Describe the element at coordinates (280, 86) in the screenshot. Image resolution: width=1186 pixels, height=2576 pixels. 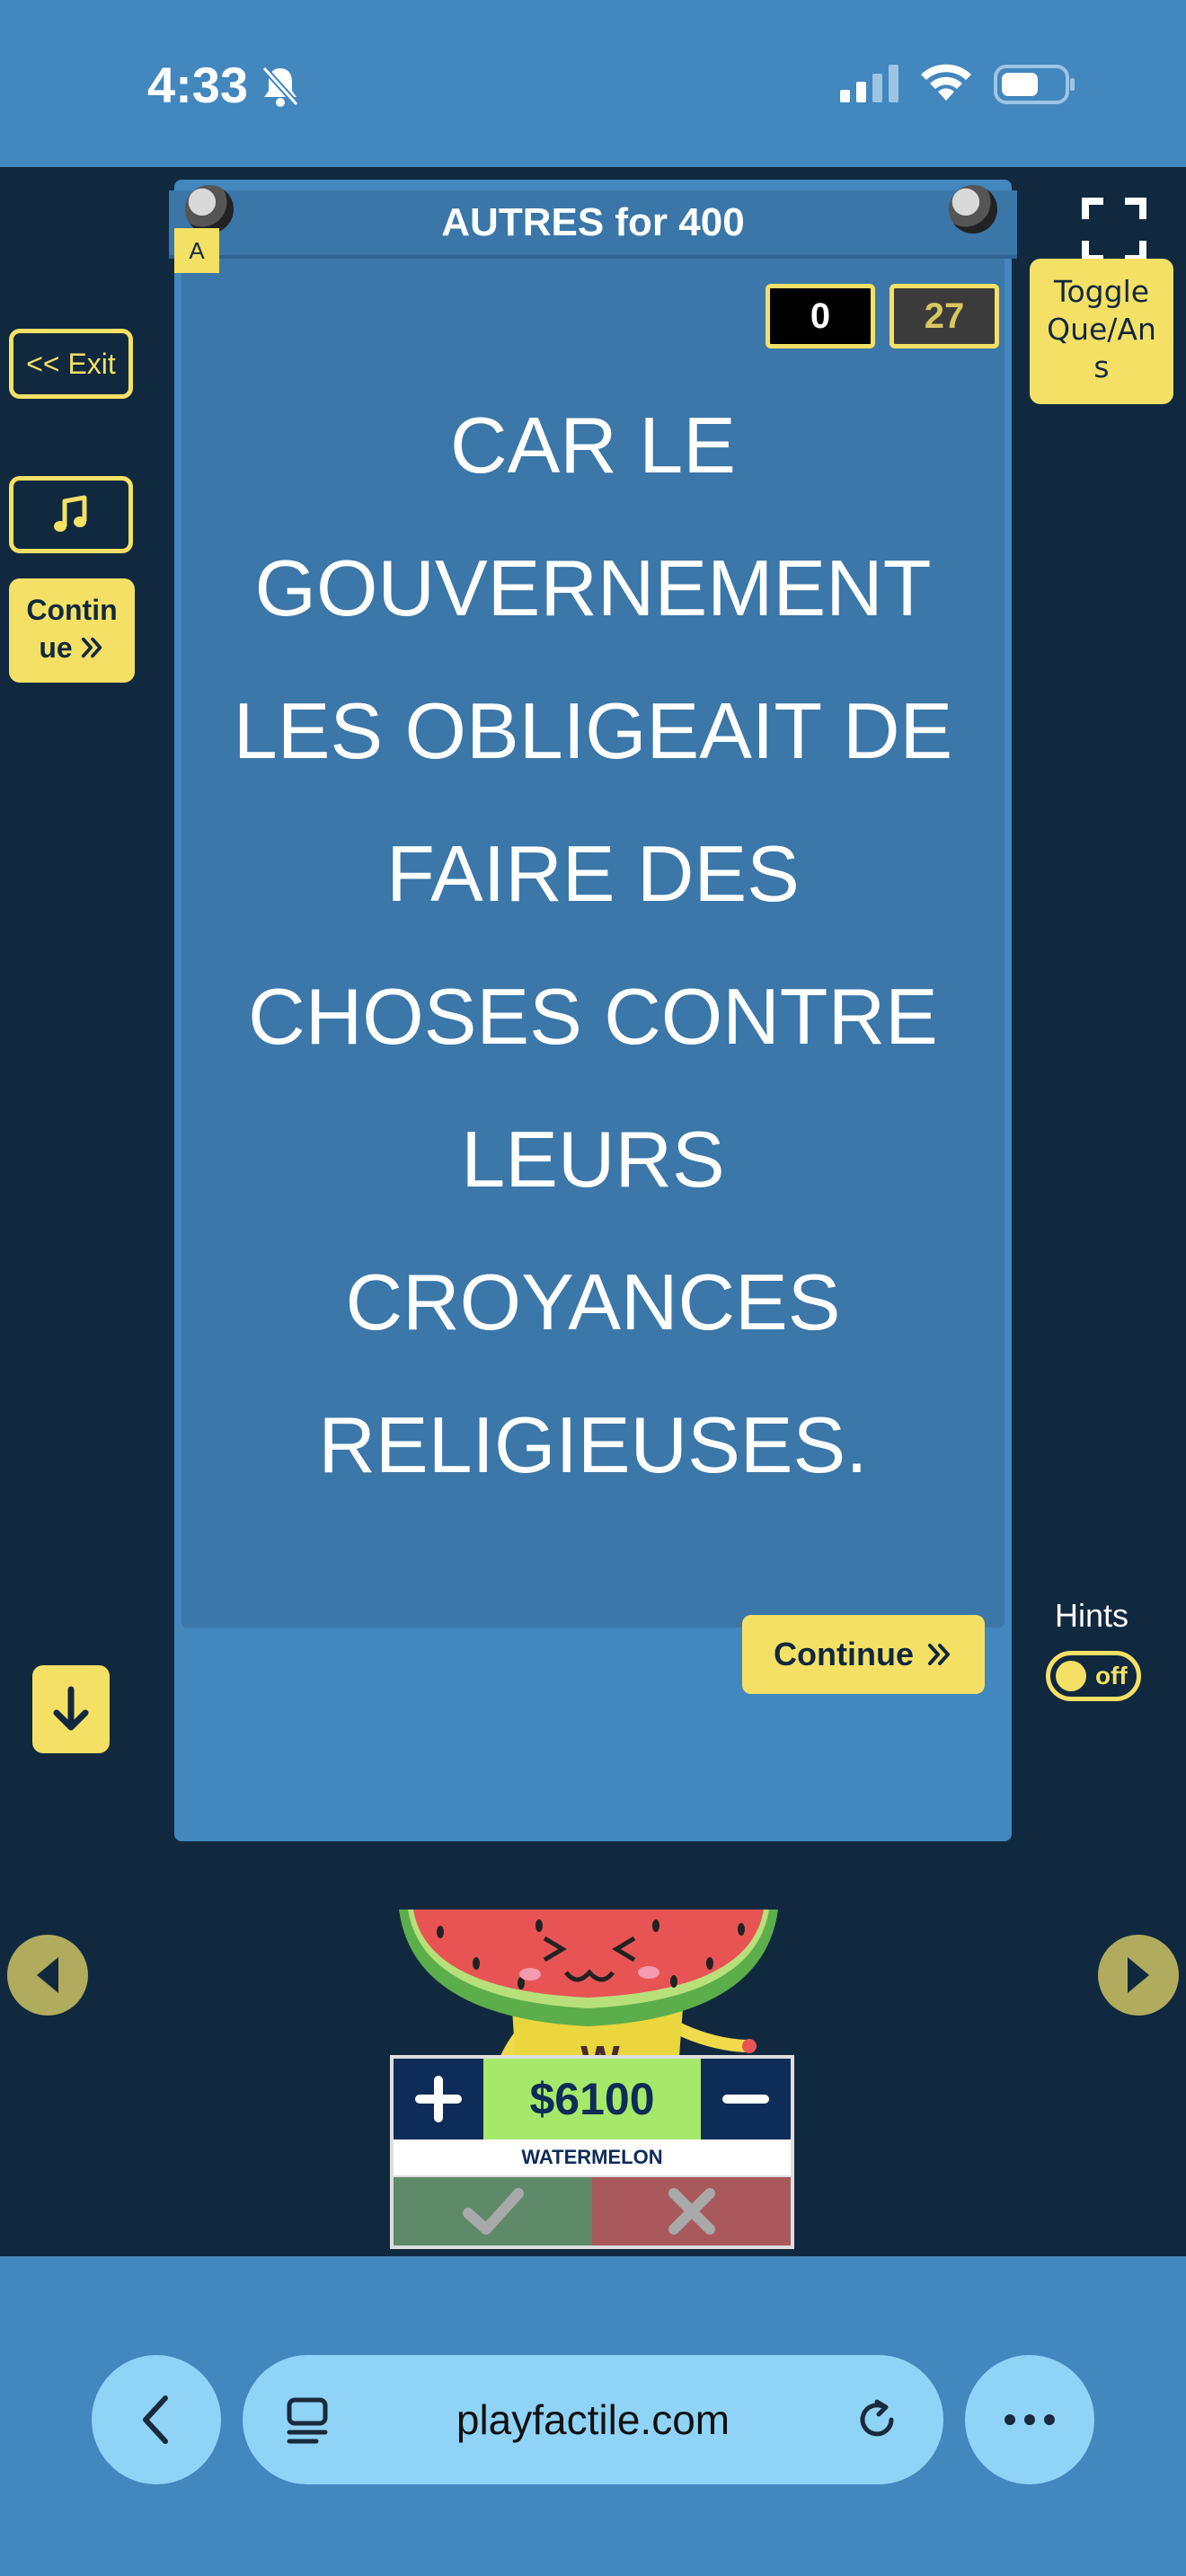
I see `bell-slash-icon` at that location.